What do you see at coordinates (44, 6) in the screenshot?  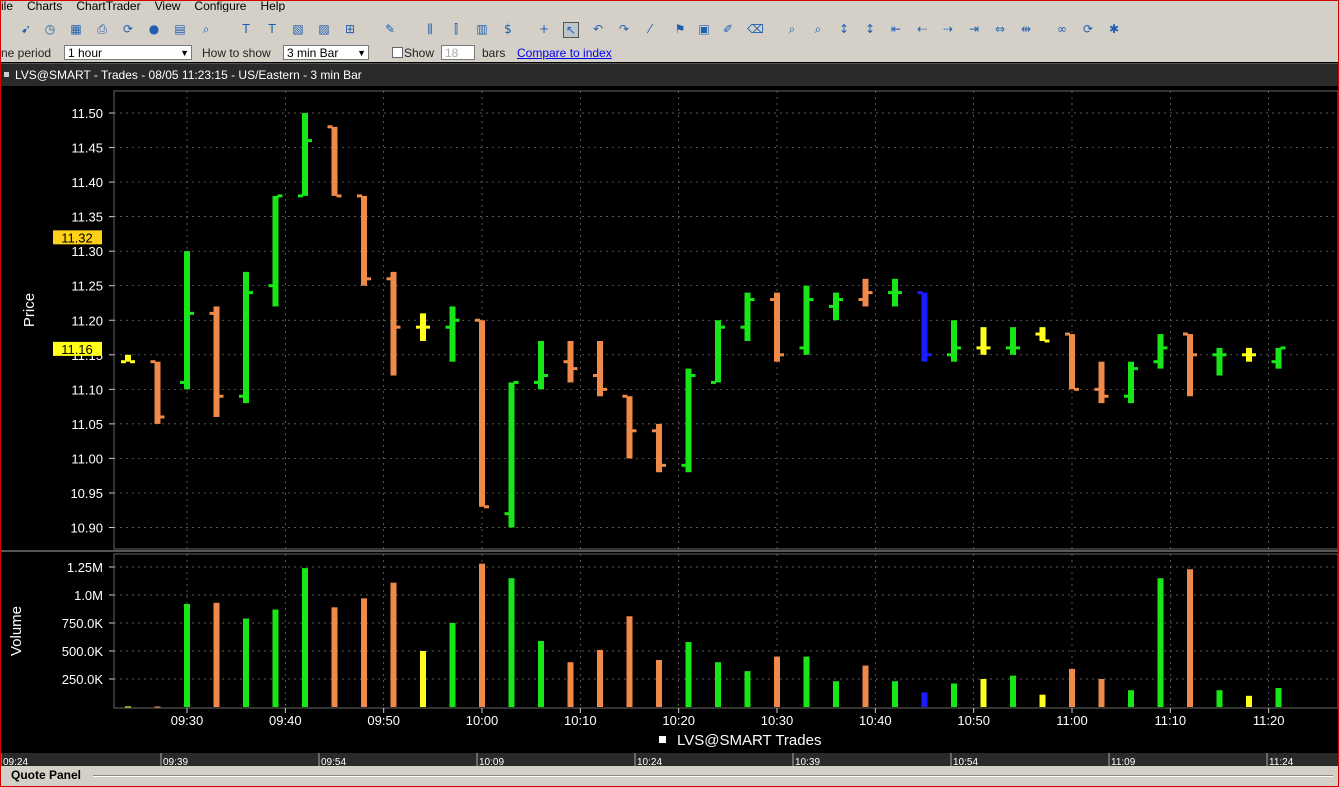 I see `menu-charts: Charts` at bounding box center [44, 6].